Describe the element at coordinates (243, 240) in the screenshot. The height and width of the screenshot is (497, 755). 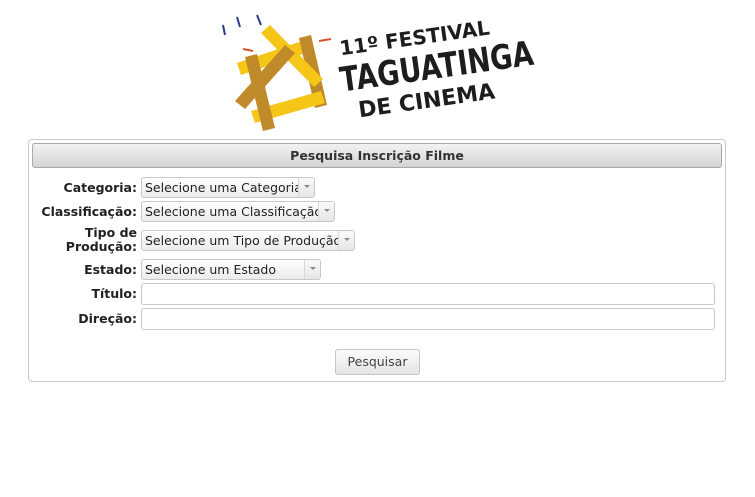
I see `tipo-producao-value: Selecione um Tipo de Produção` at that location.